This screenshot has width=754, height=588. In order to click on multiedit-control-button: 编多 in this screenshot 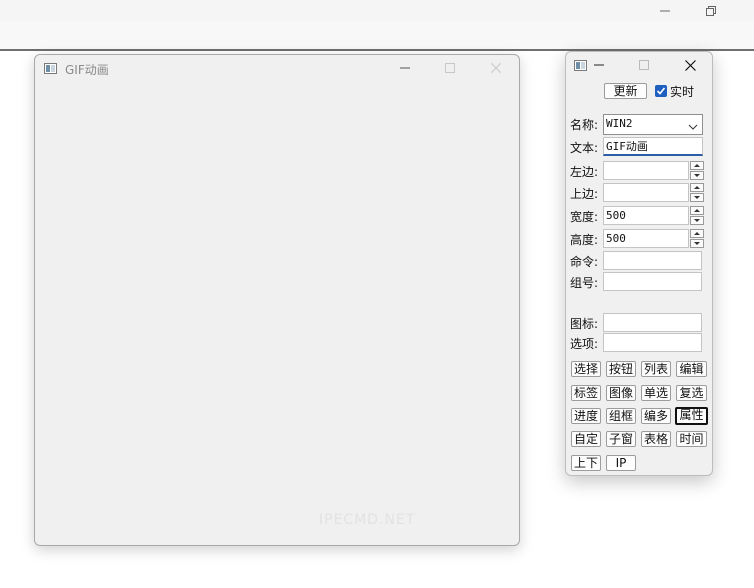, I will do `click(656, 416)`.